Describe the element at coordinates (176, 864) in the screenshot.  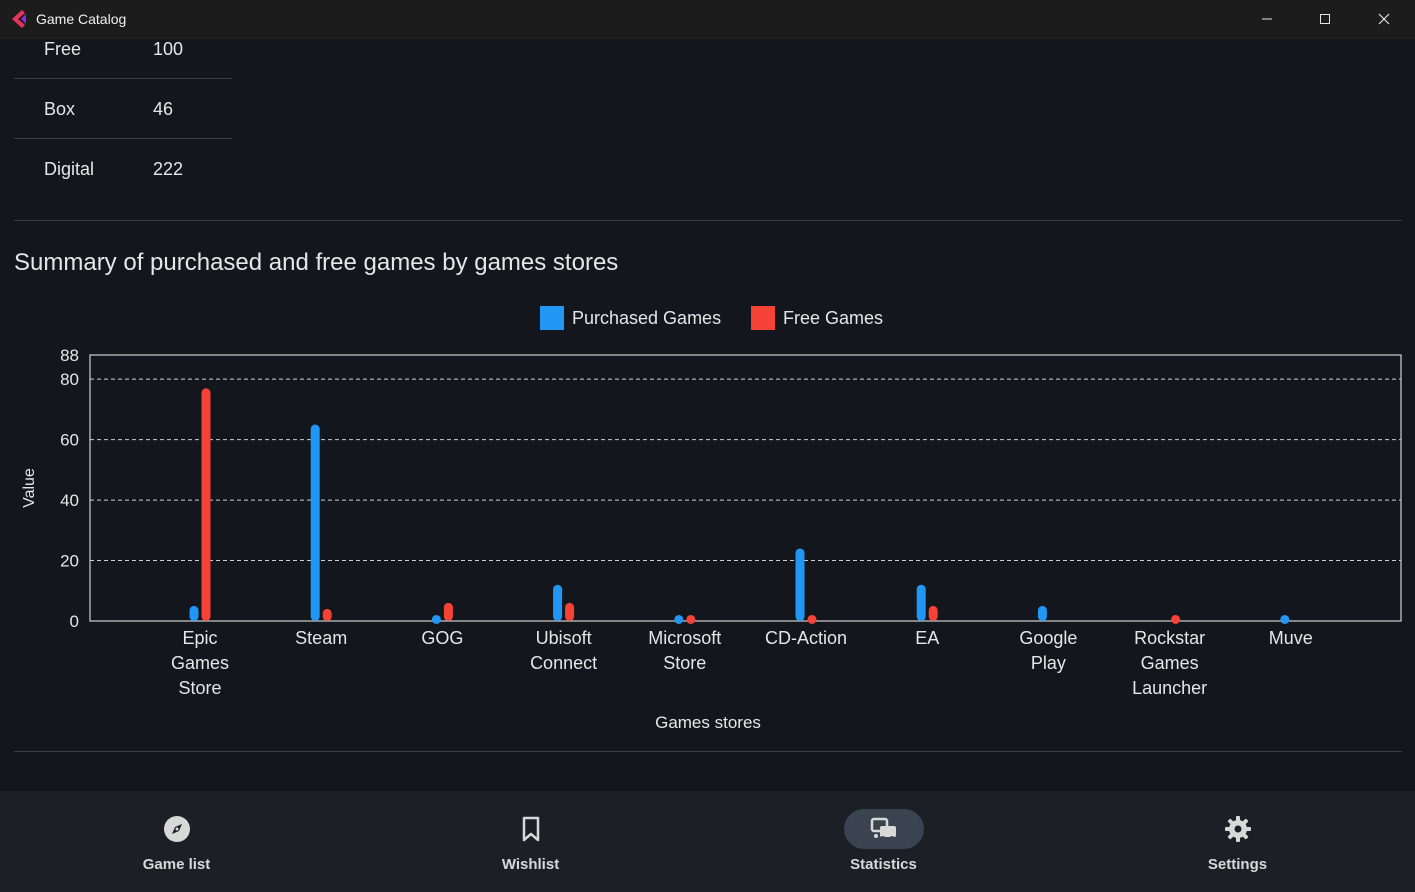
I see `nav-label: Game list` at that location.